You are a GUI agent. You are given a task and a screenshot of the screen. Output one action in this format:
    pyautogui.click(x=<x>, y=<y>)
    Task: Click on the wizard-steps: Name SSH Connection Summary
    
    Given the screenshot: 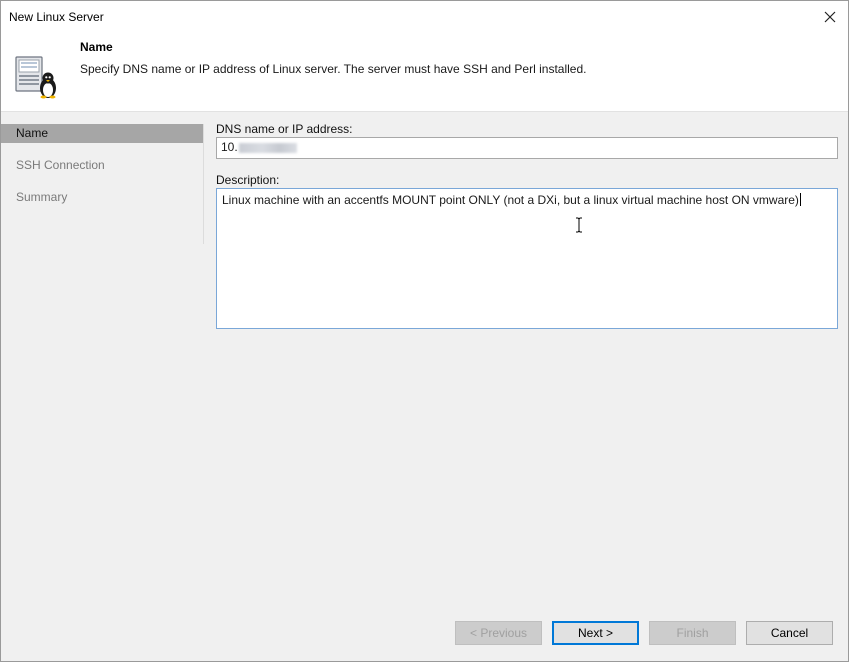 What is the action you would take?
    pyautogui.click(x=102, y=184)
    